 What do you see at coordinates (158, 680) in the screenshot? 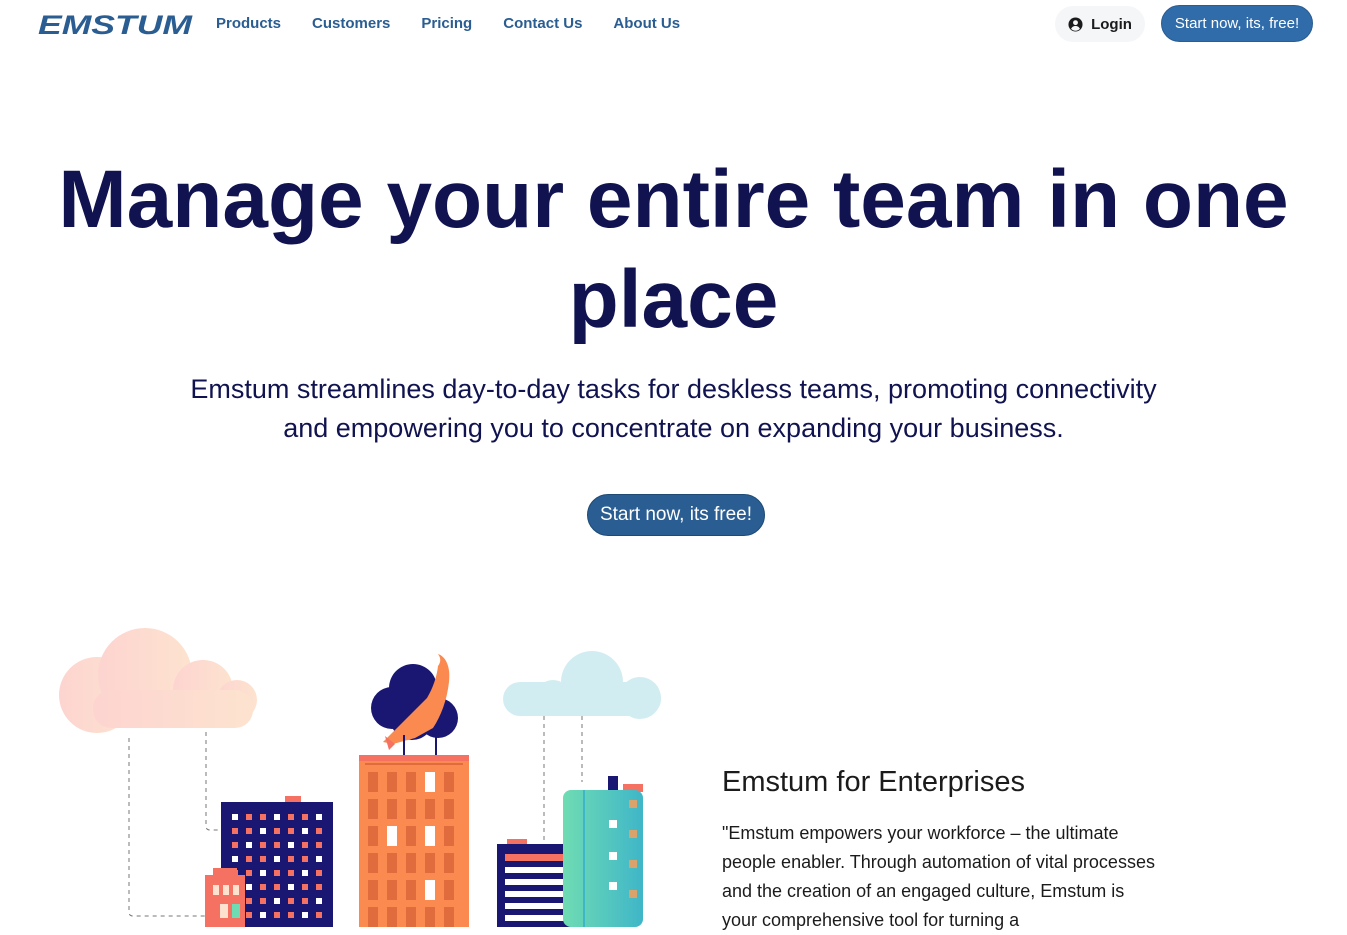
I see `cloud-pink` at bounding box center [158, 680].